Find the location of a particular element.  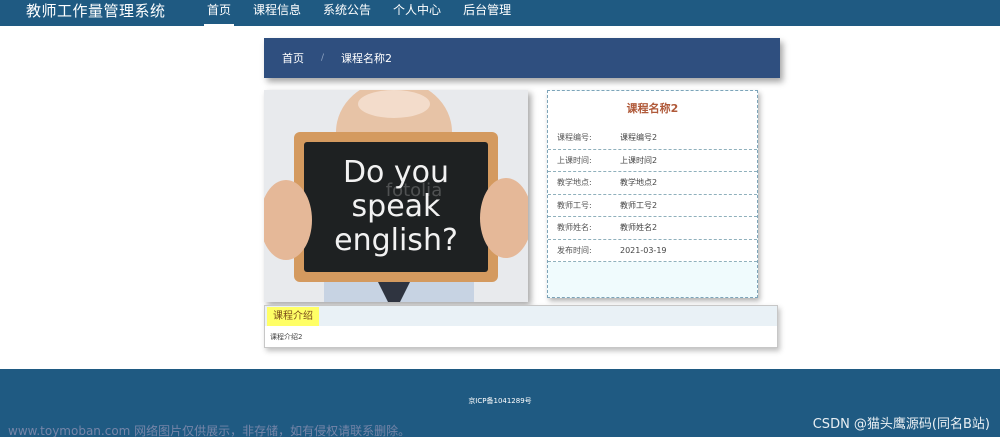

detail-label: 课程编号: is located at coordinates (574, 138).